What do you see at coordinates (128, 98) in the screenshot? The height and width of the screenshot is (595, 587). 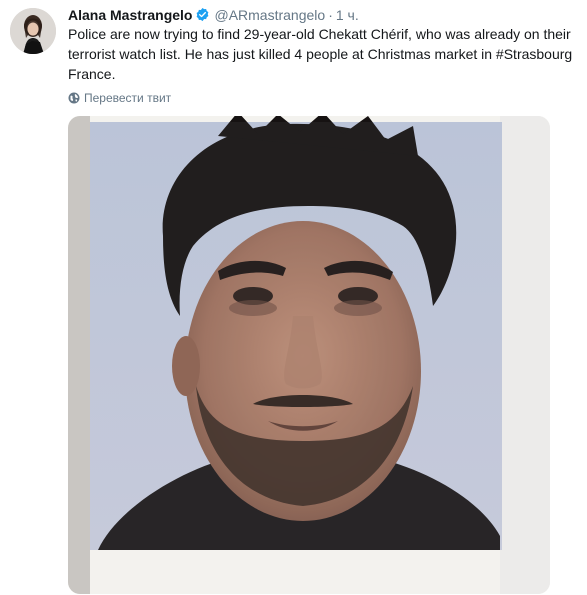 I see `translate-label: Перевести твит` at bounding box center [128, 98].